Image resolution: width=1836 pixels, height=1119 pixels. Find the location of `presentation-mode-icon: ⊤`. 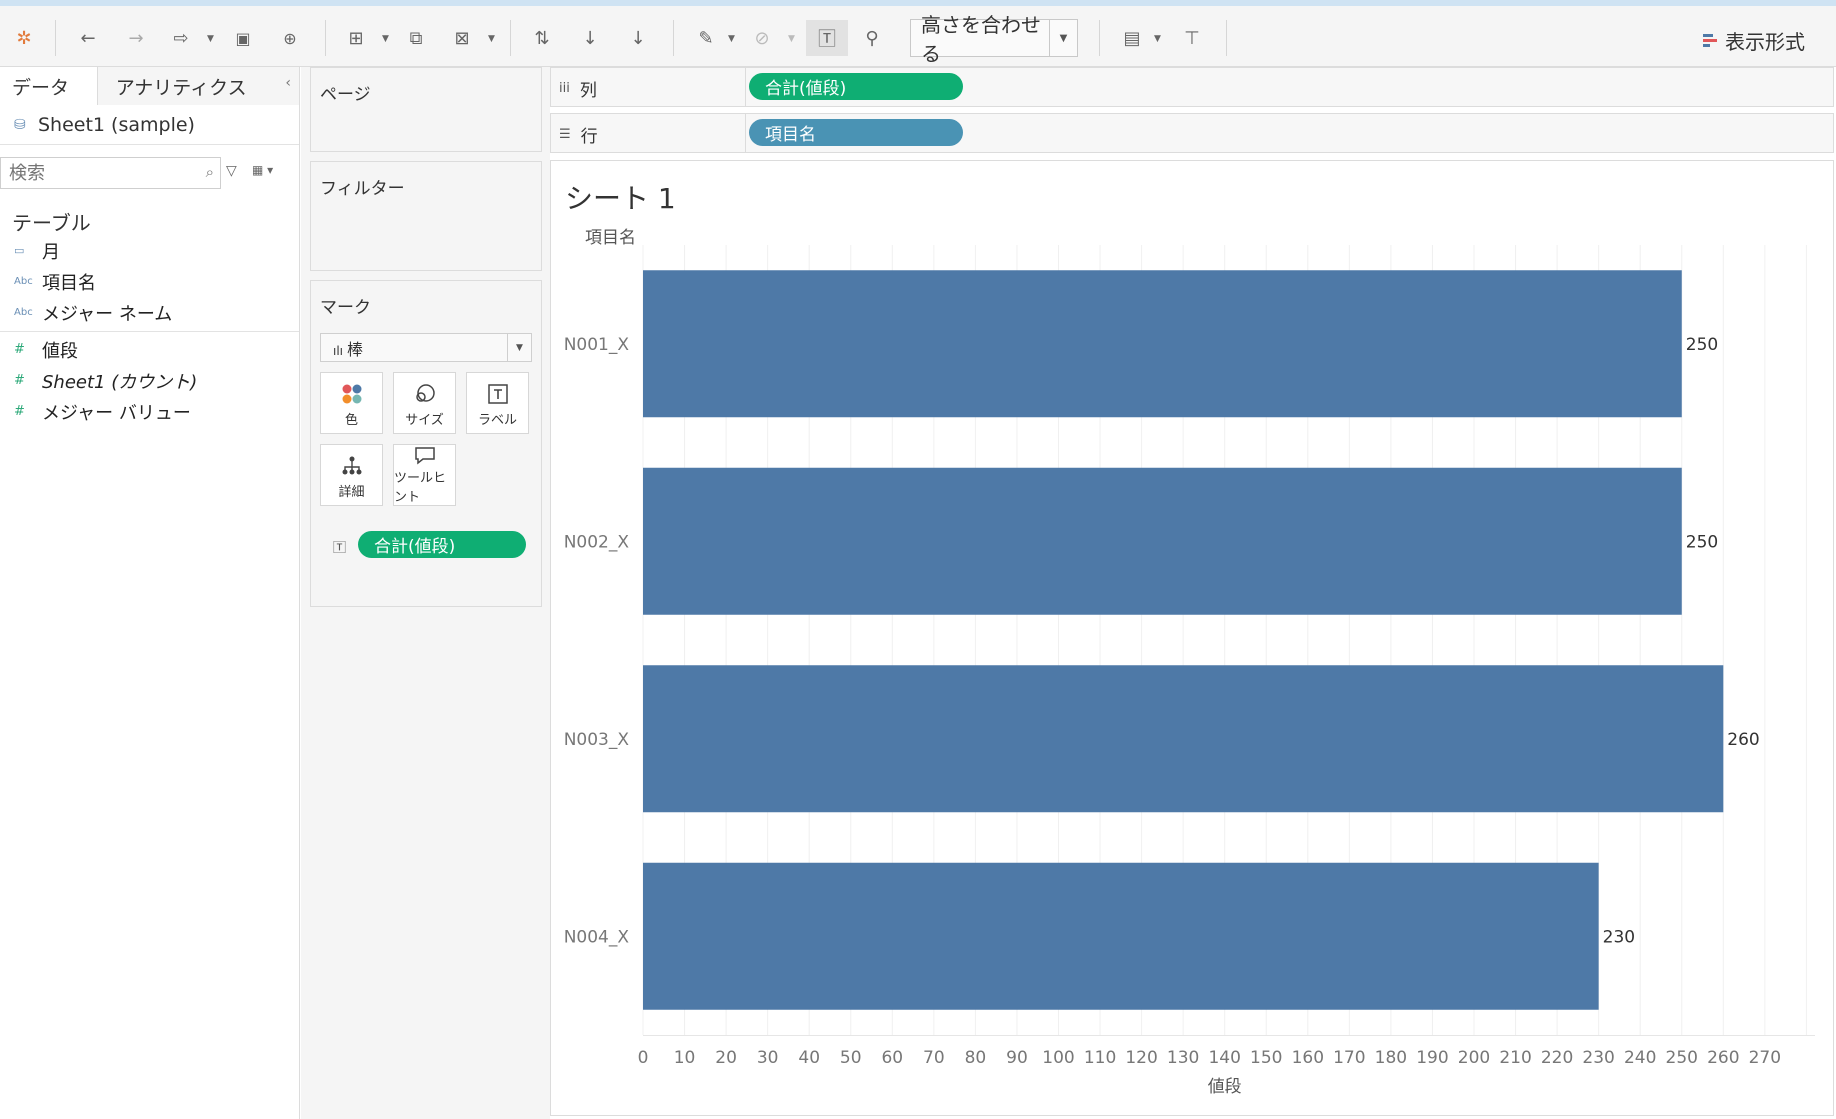

presentation-mode-icon: ⊤ is located at coordinates (1192, 38).